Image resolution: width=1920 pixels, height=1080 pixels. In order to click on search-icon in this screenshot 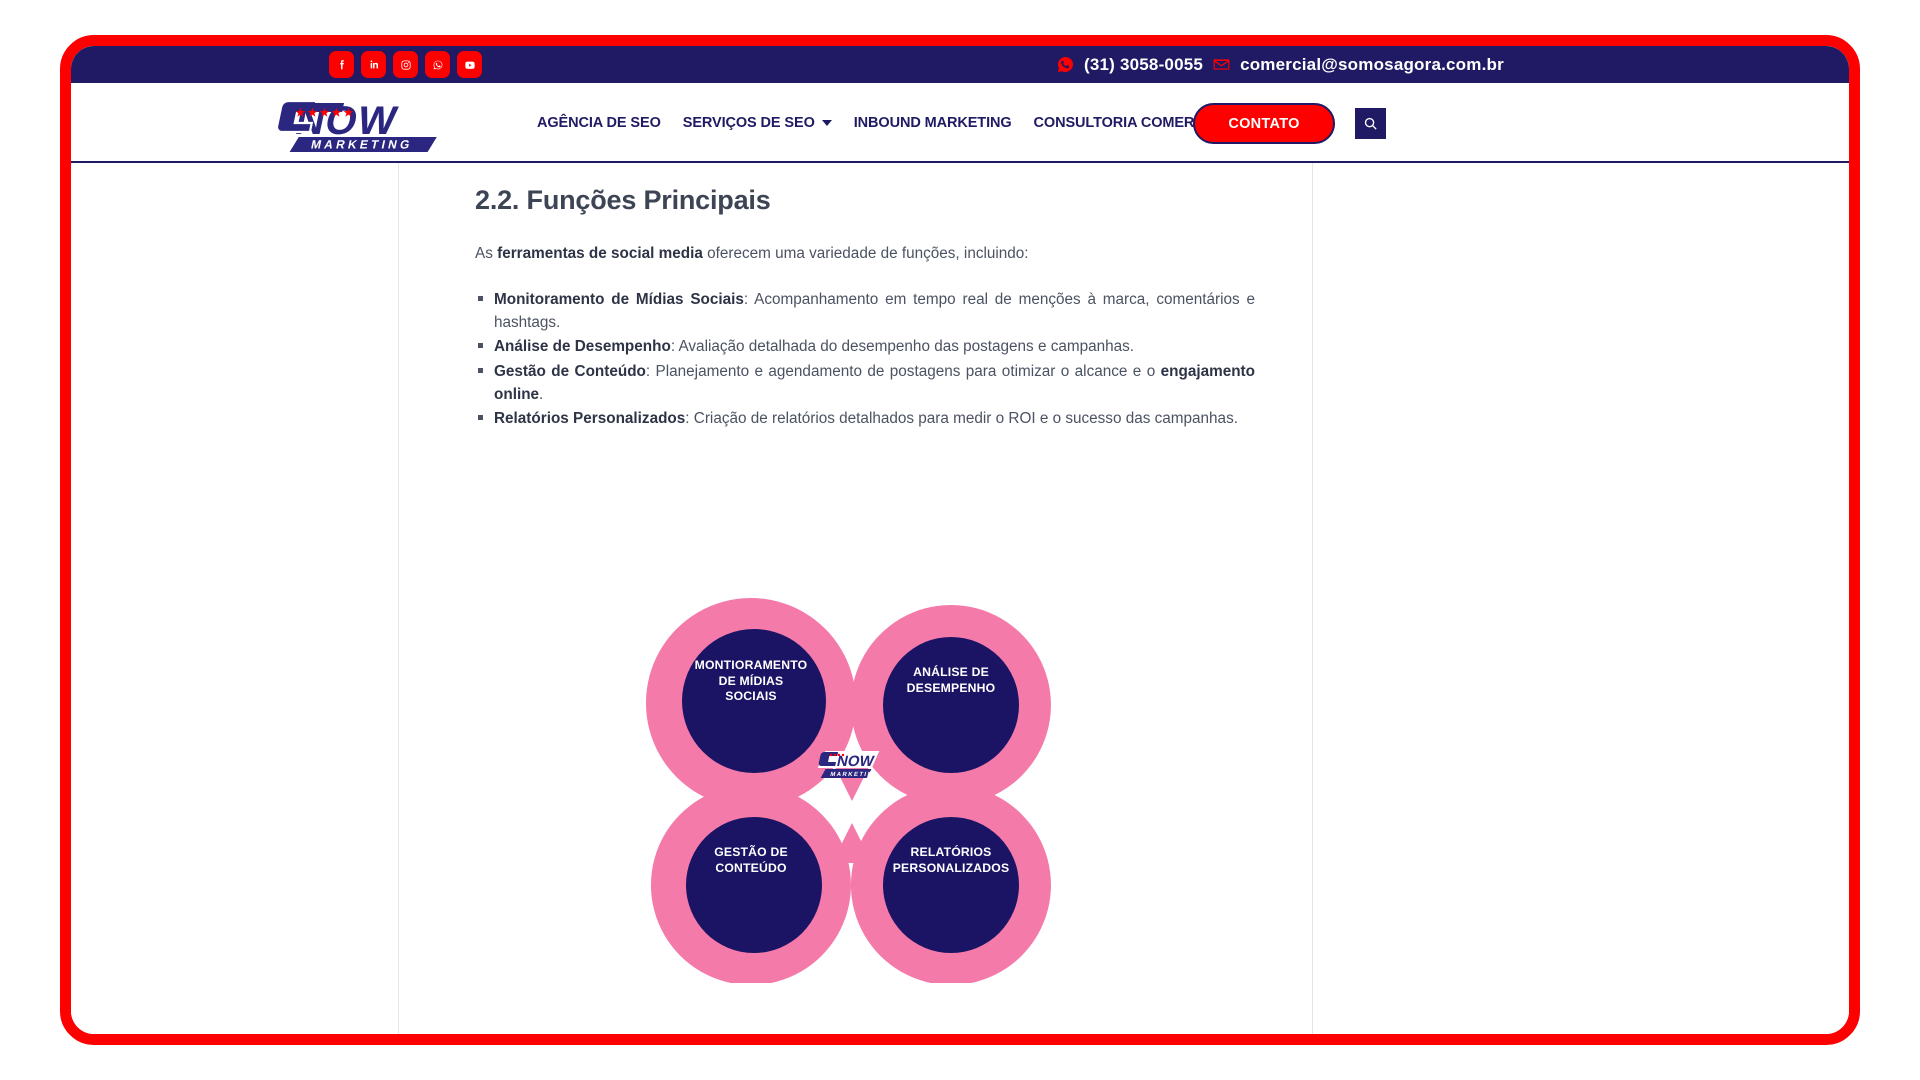, I will do `click(1370, 123)`.